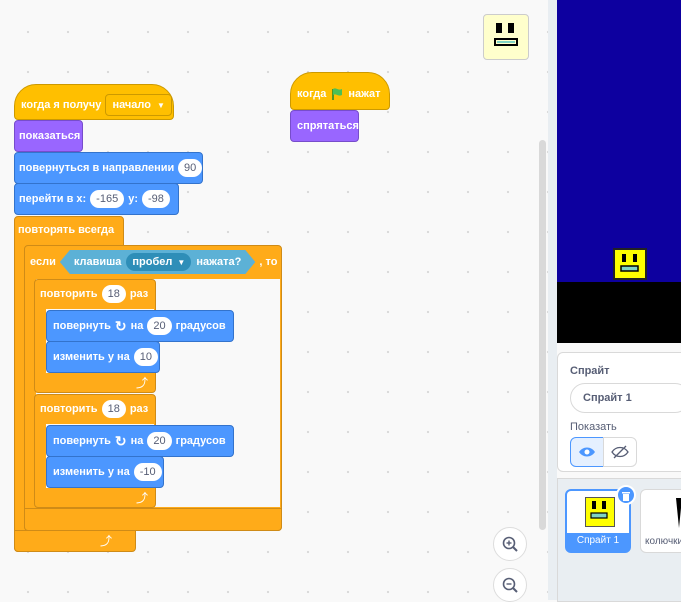 This screenshot has width=681, height=602. I want to click on player-sprite, so click(630, 264).